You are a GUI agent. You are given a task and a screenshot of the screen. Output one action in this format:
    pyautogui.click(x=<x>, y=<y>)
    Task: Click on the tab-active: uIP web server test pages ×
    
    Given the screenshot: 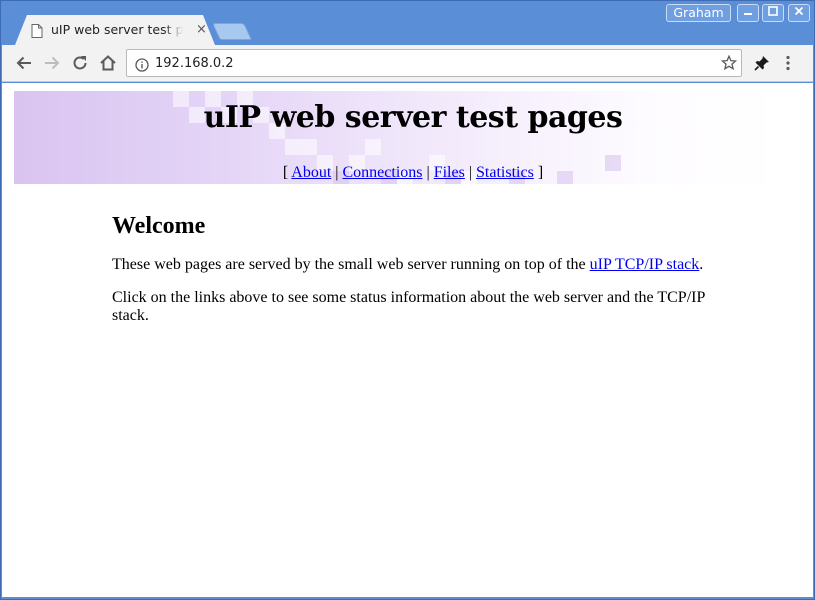 What is the action you would take?
    pyautogui.click(x=115, y=30)
    